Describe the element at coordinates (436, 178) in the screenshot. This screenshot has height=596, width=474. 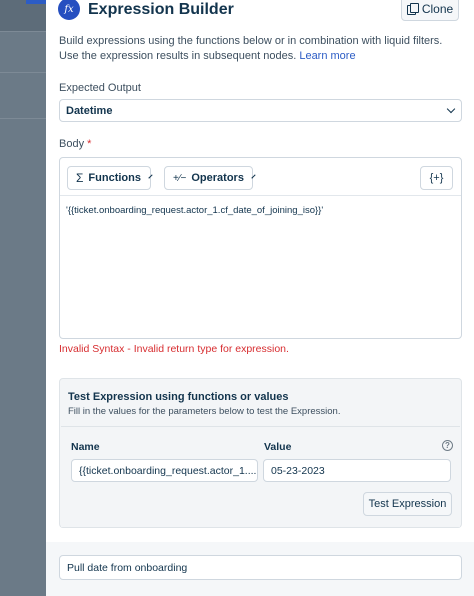
I see `insert-placeholder-button: {+}` at that location.